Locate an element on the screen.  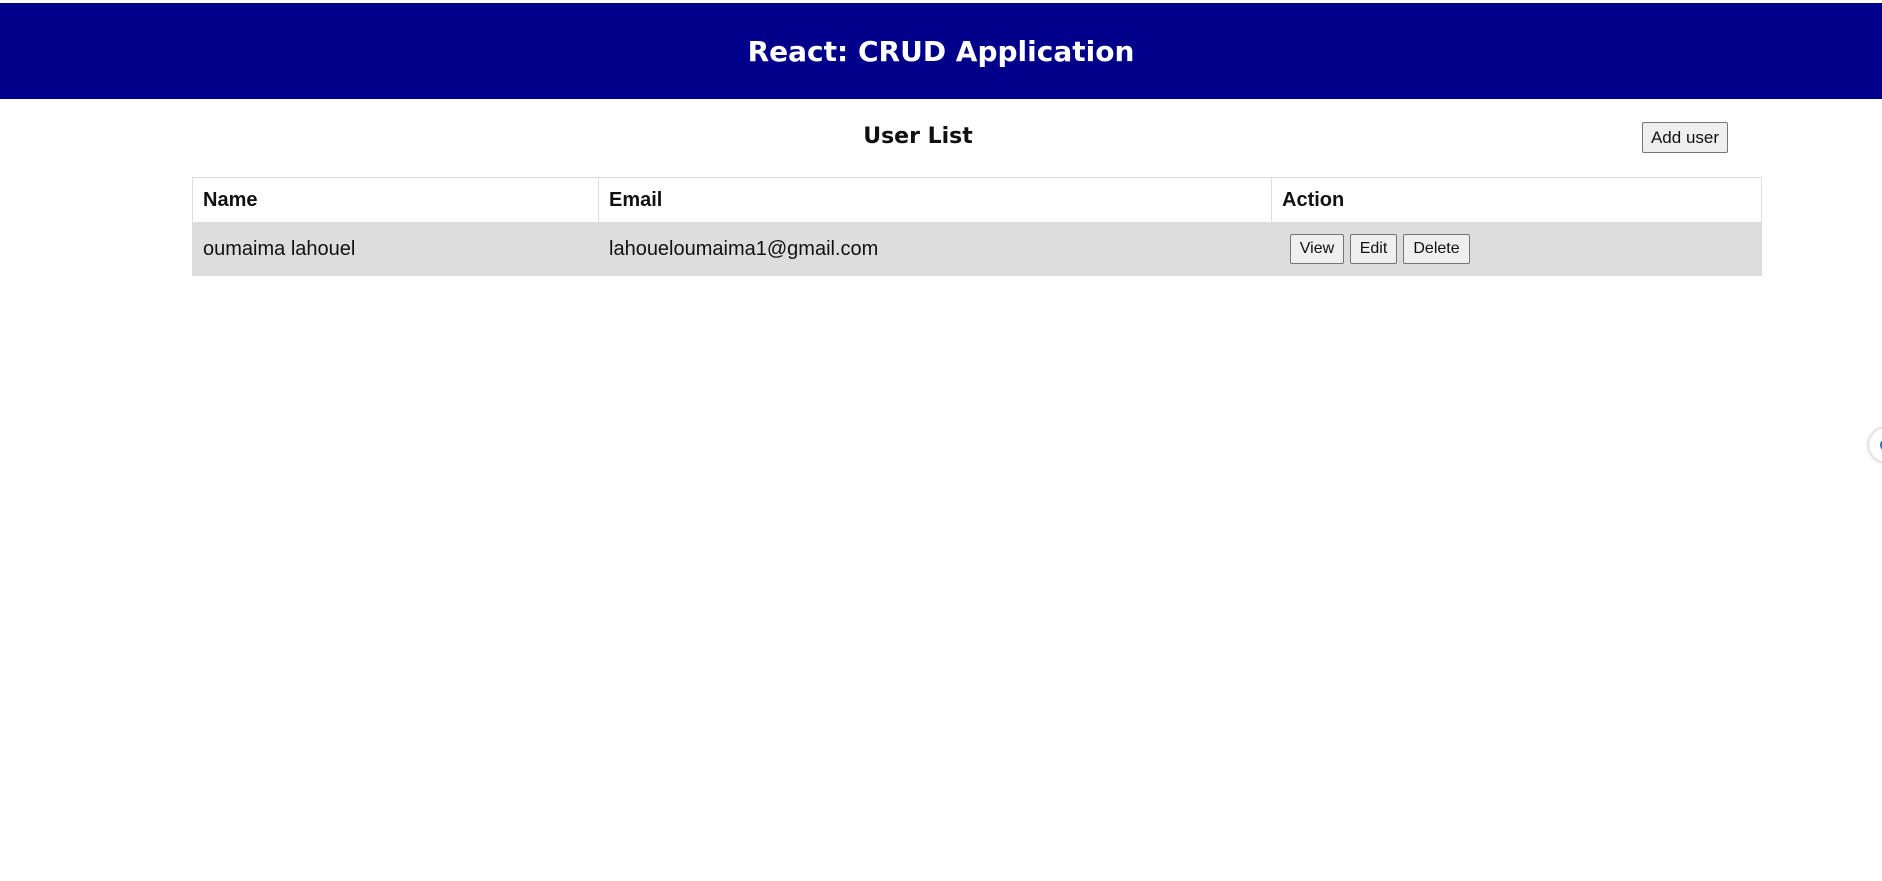
column-header-name: Name is located at coordinates (395, 200).